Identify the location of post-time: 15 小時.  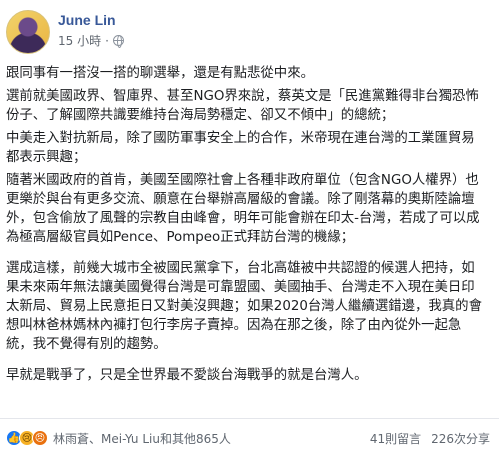
(79, 40).